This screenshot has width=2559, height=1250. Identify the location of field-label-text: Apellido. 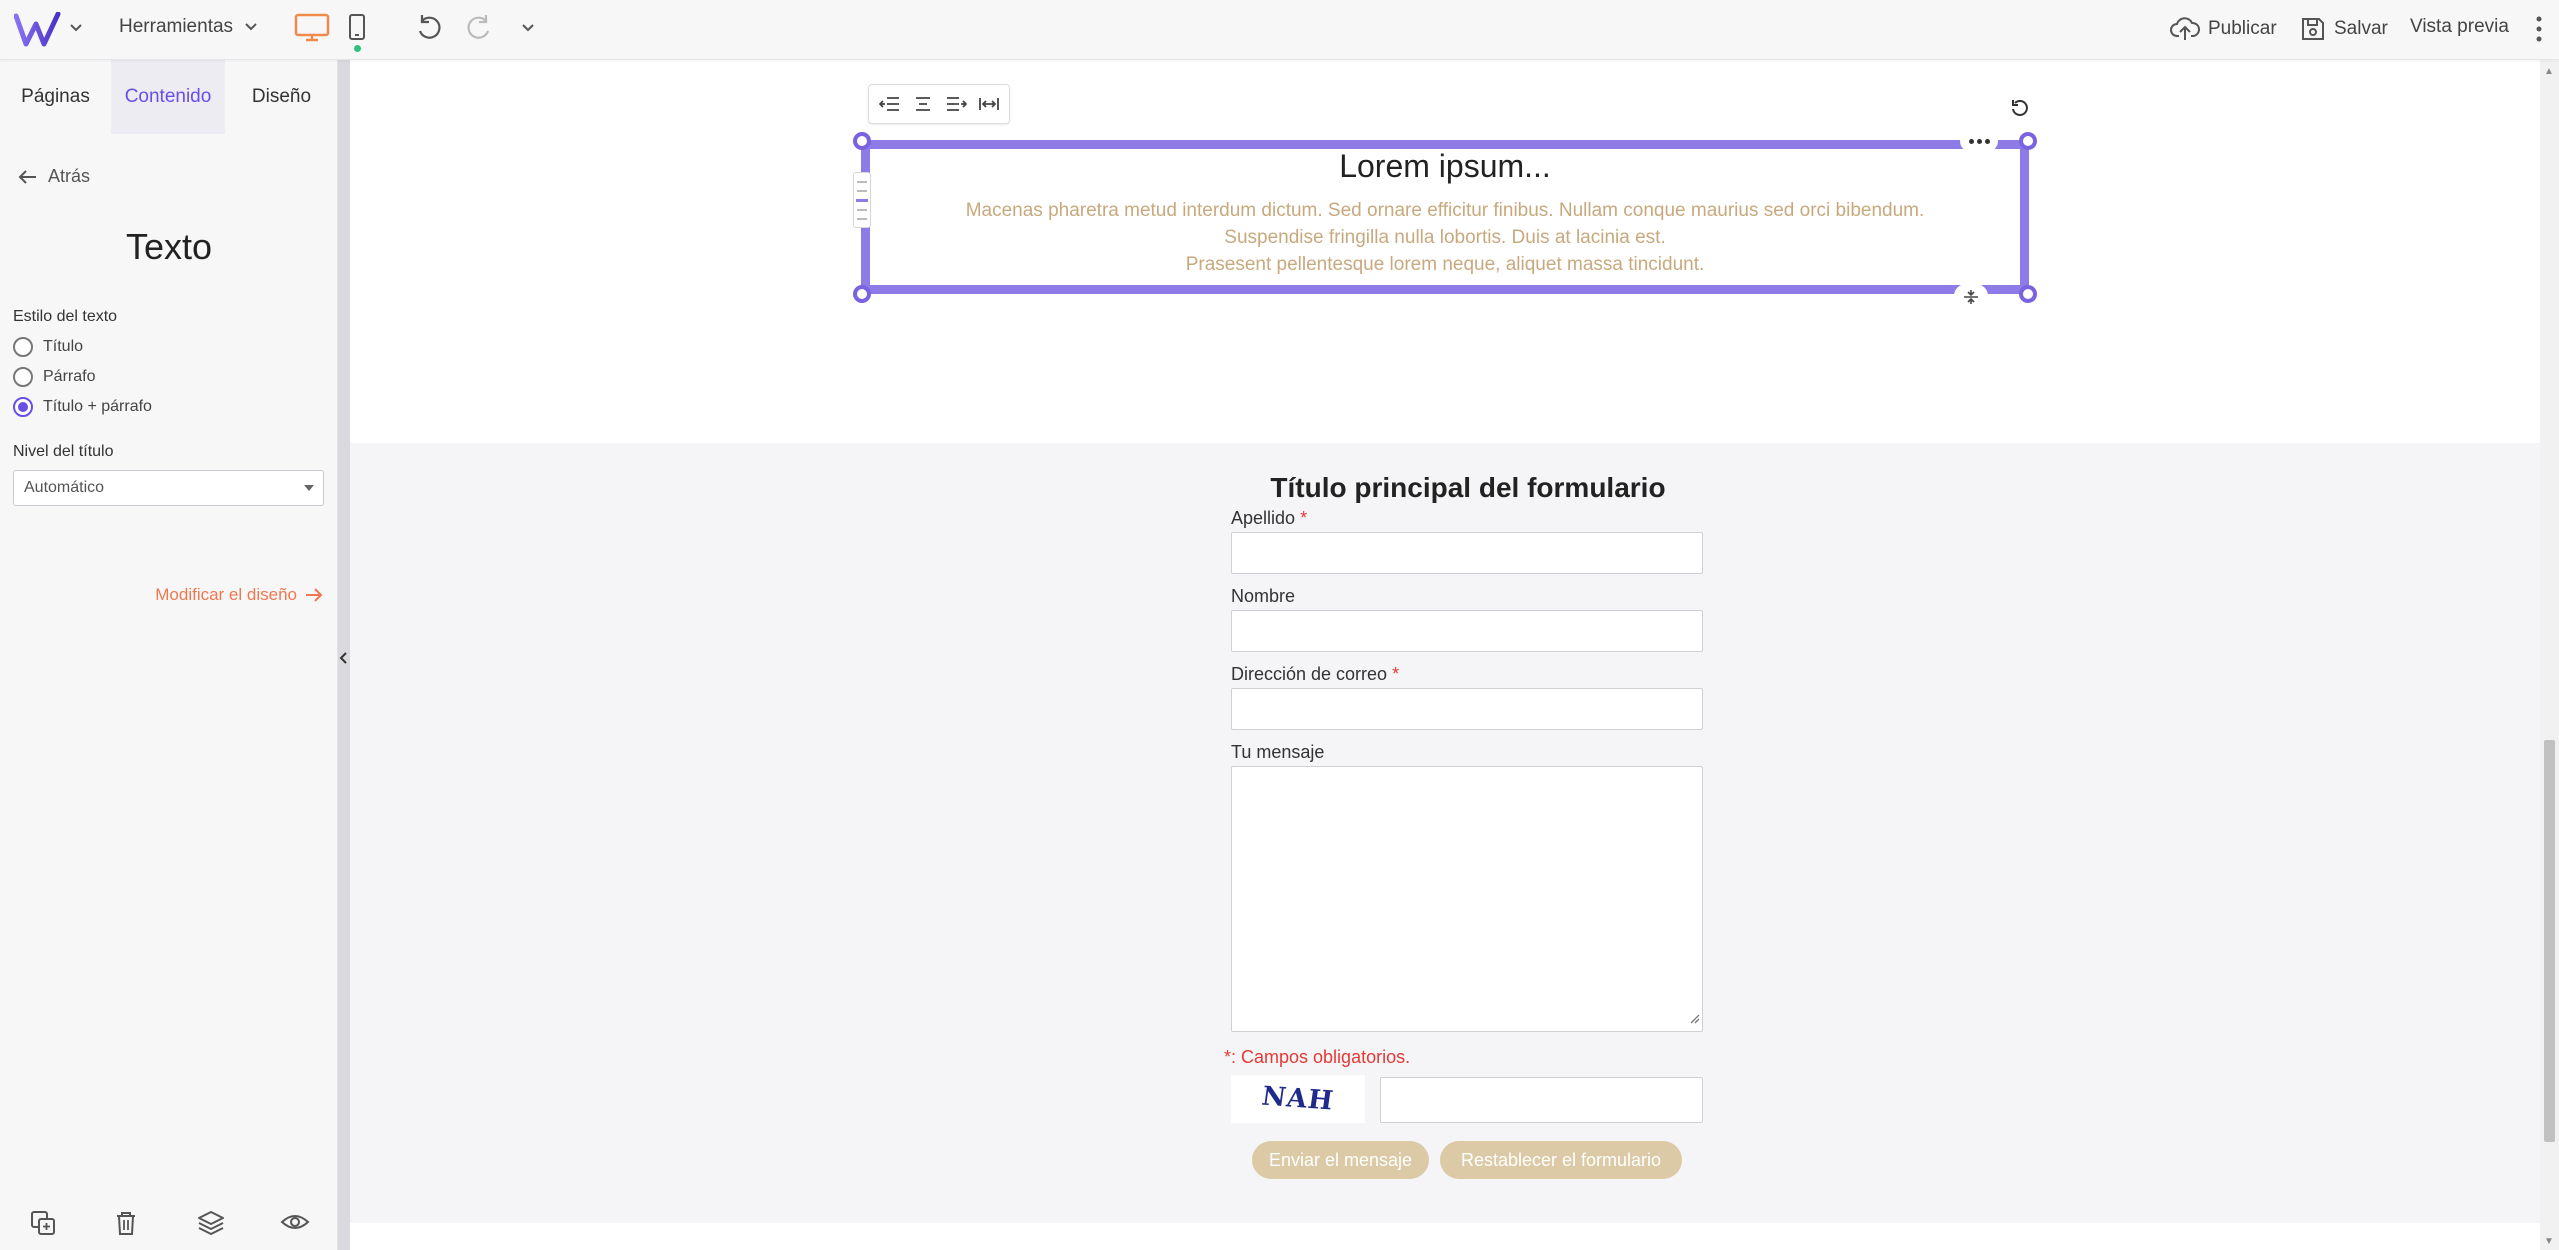
(1263, 518).